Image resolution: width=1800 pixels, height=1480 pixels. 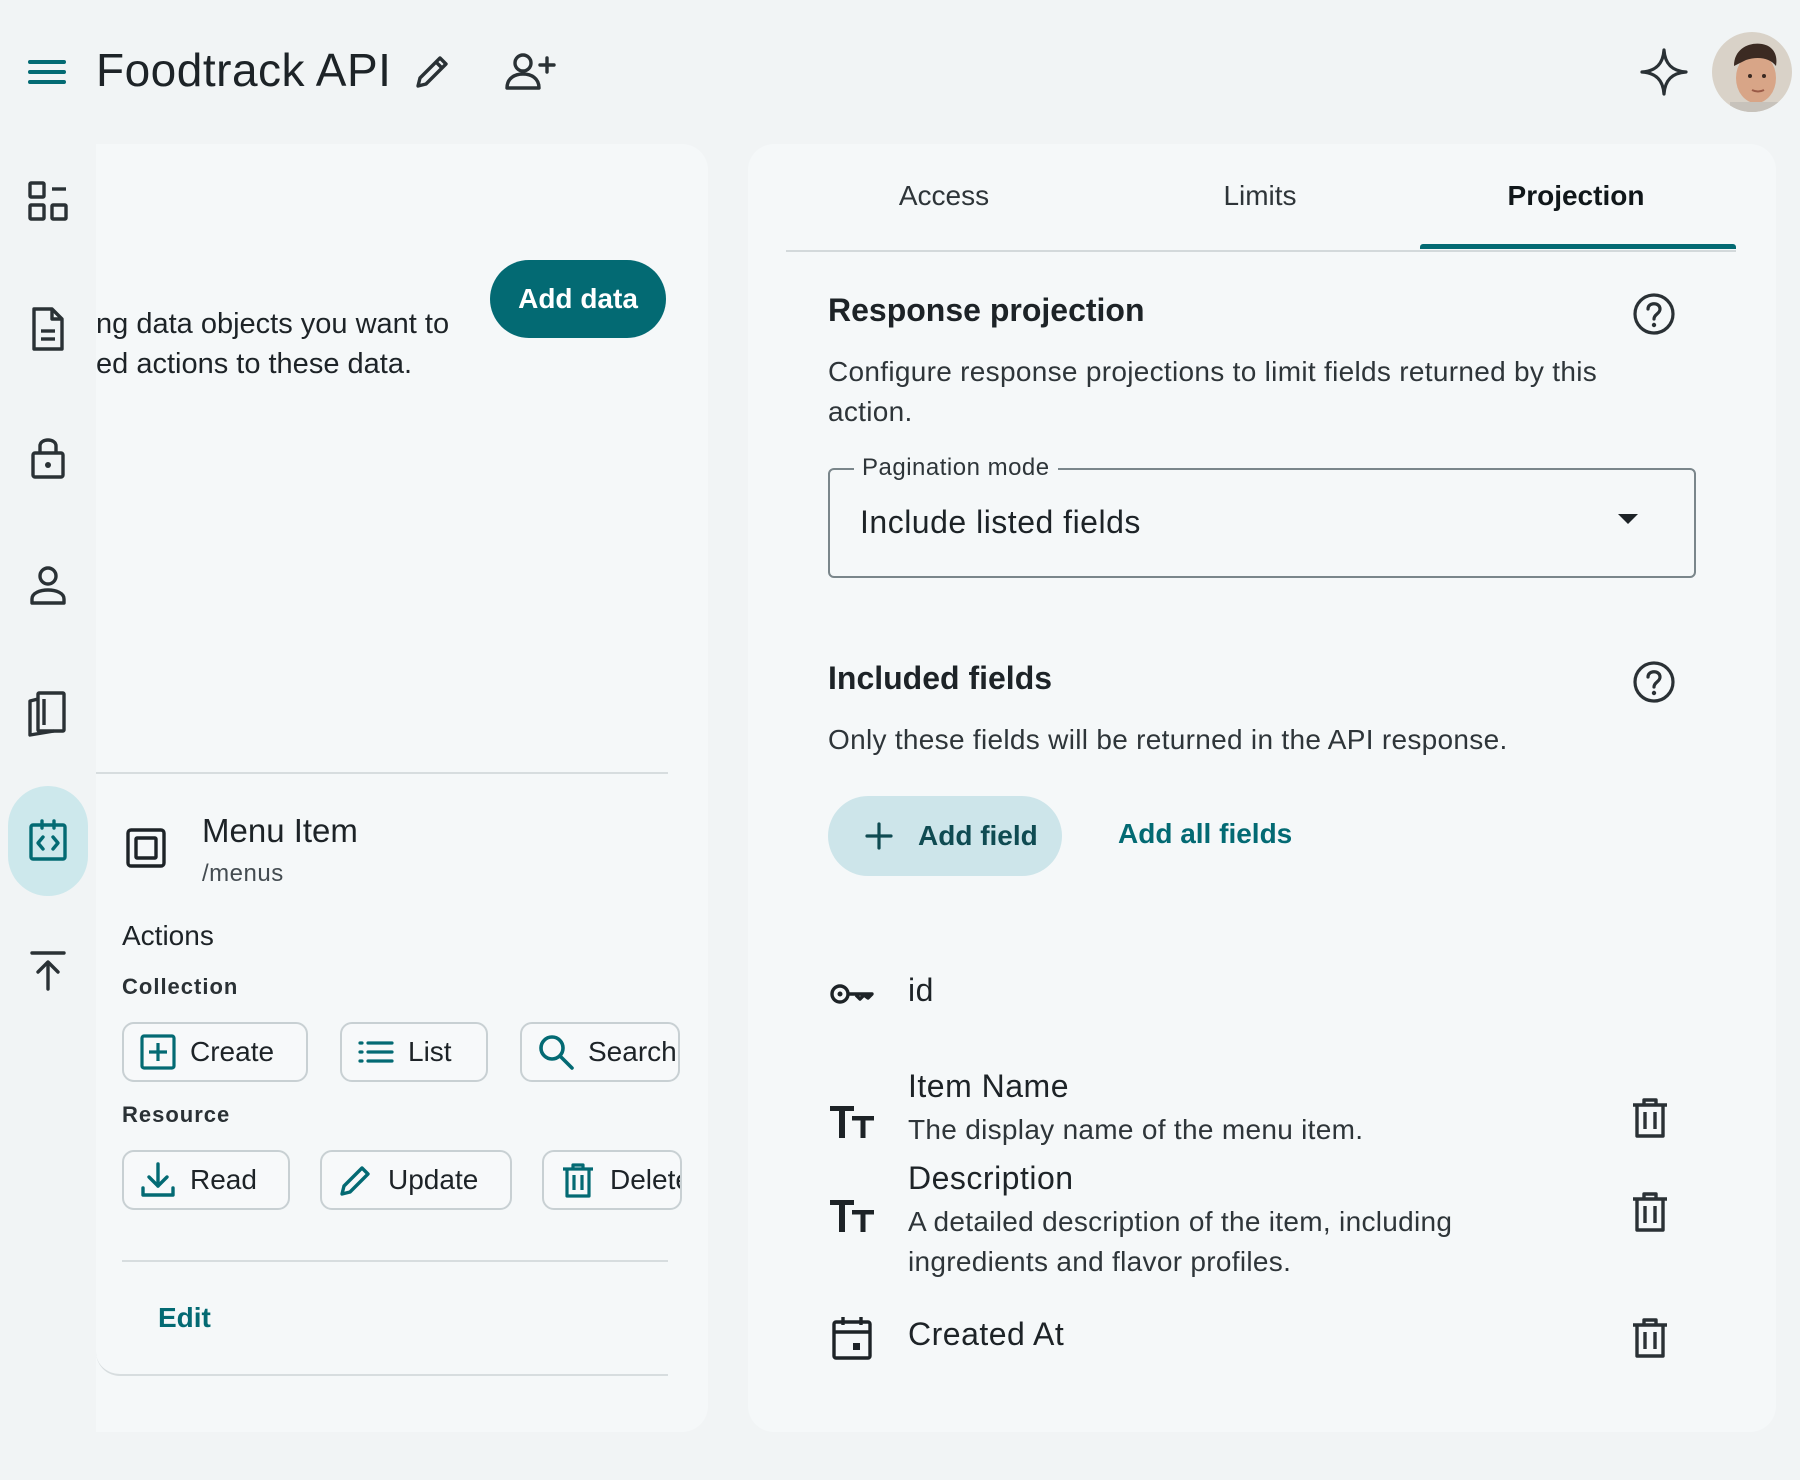 What do you see at coordinates (1664, 72) in the screenshot?
I see `sparkle-icon` at bounding box center [1664, 72].